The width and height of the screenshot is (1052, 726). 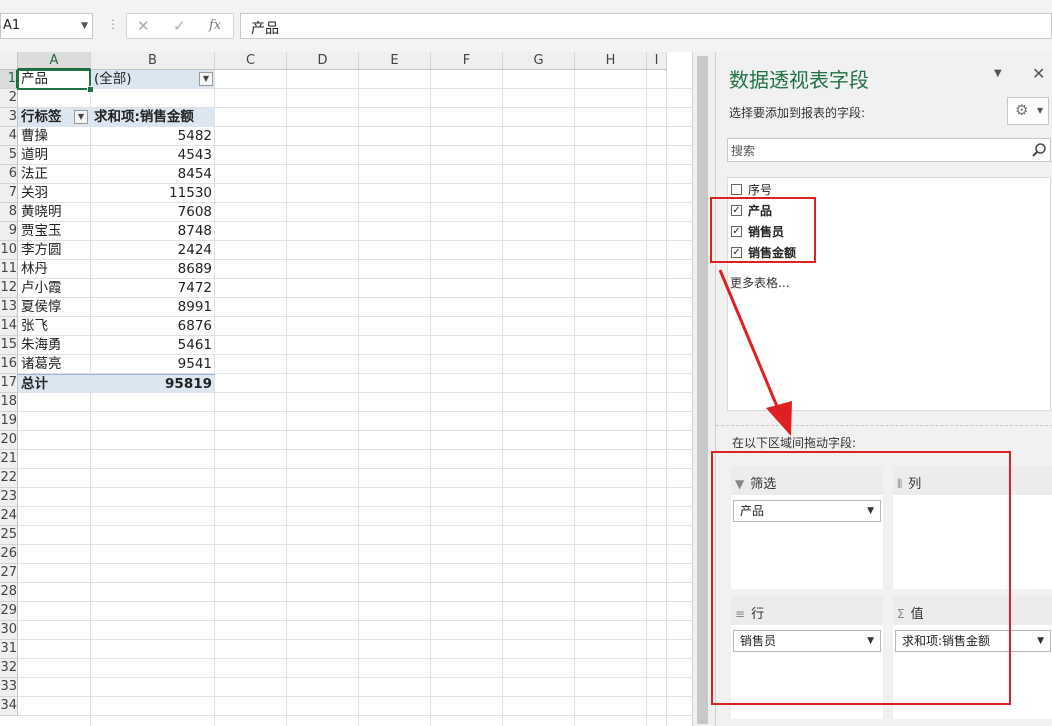 What do you see at coordinates (9, 307) in the screenshot?
I see `row-header: 13` at bounding box center [9, 307].